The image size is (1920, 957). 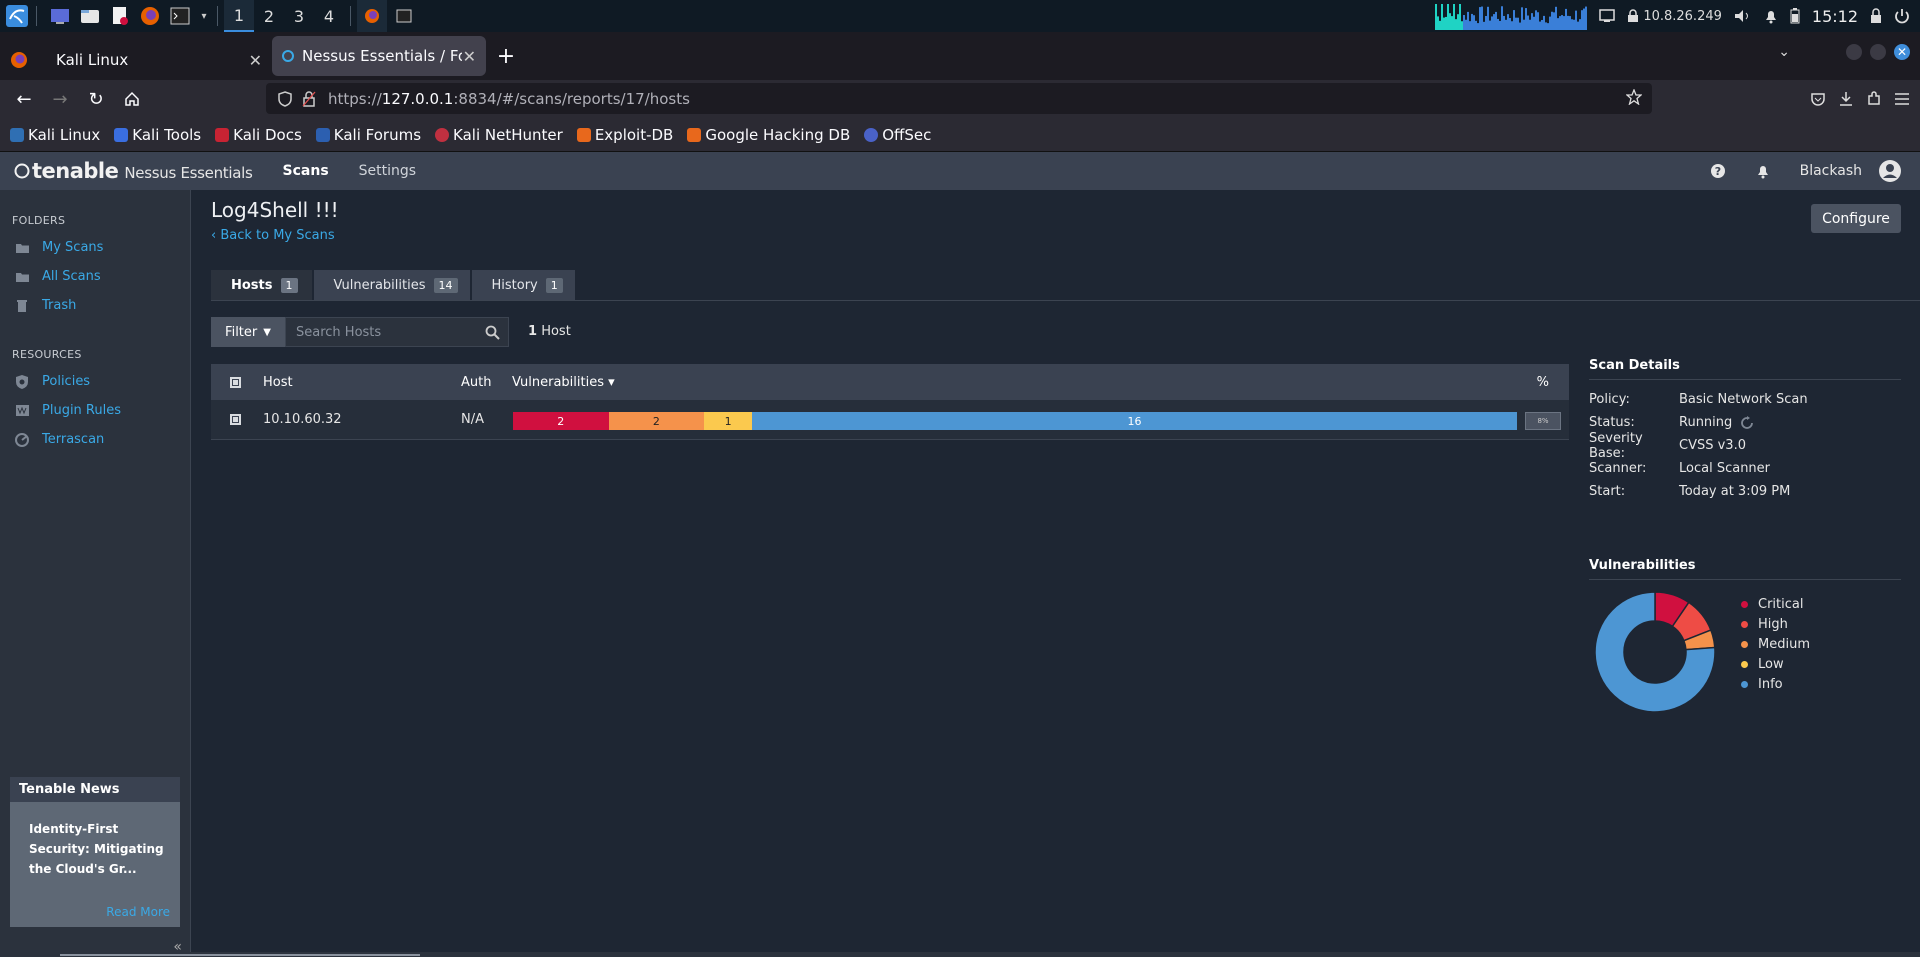 What do you see at coordinates (1856, 218) in the screenshot?
I see `configure-button: Configure` at bounding box center [1856, 218].